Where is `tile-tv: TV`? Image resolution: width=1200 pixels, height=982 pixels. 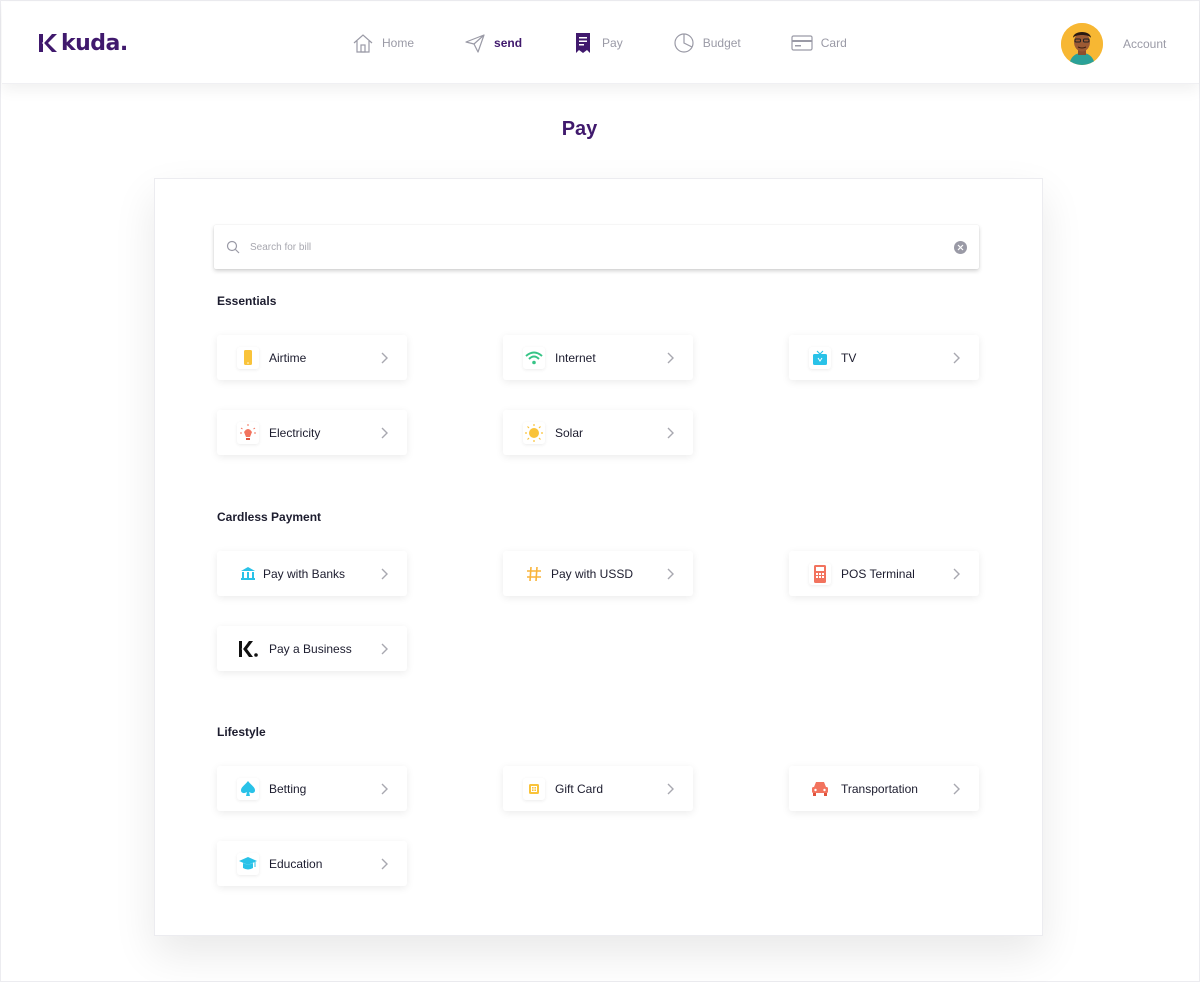 tile-tv: TV is located at coordinates (884, 357).